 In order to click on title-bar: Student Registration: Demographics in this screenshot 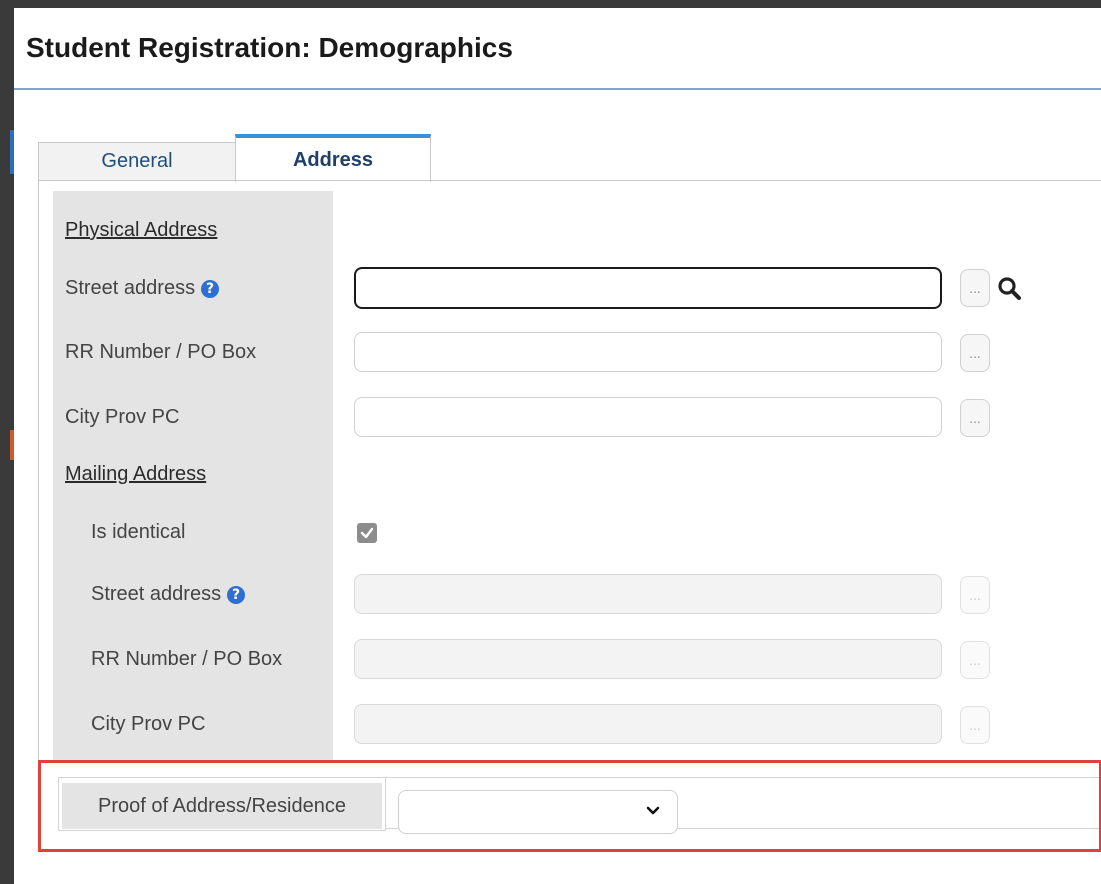, I will do `click(557, 49)`.